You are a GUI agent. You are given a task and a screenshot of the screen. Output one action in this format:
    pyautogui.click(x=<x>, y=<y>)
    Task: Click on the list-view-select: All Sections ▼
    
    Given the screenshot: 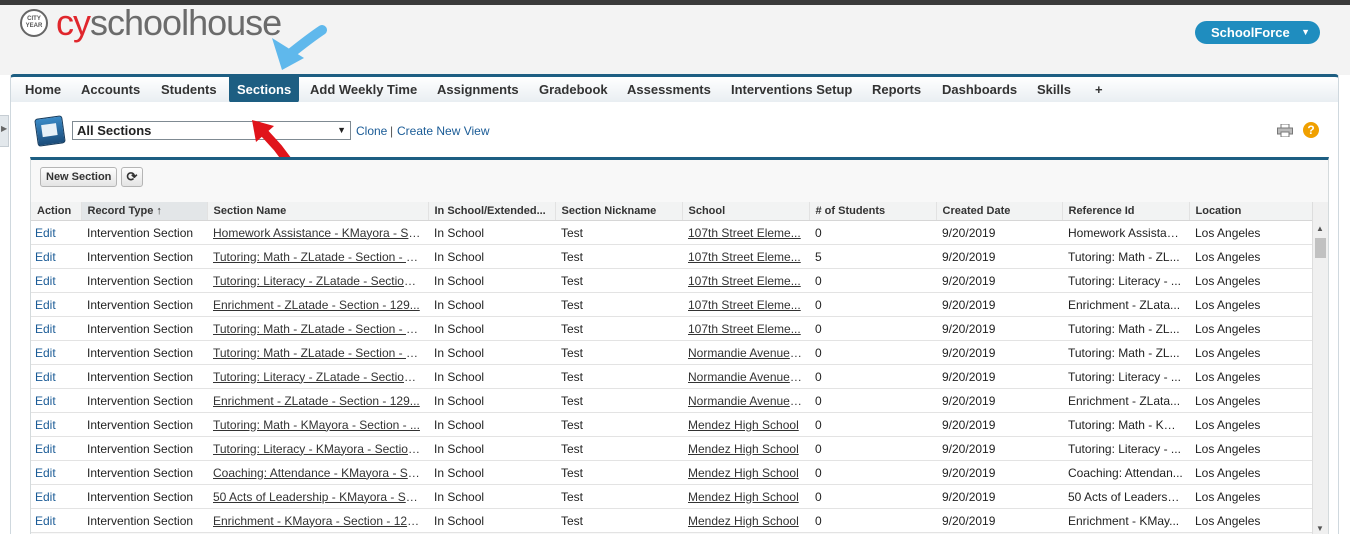 What is the action you would take?
    pyautogui.click(x=211, y=130)
    